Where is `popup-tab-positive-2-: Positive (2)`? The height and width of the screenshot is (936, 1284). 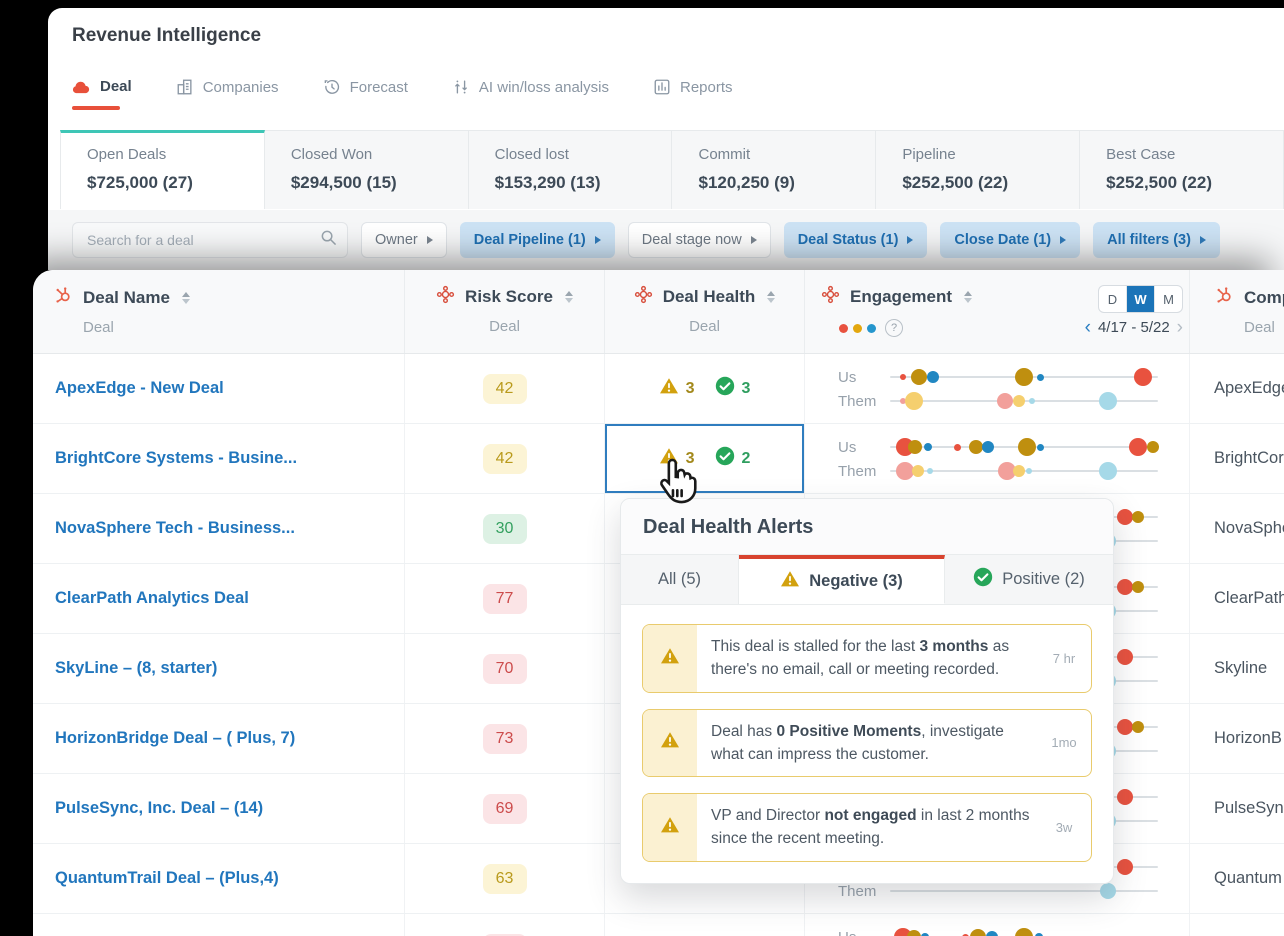
popup-tab-positive-2-: Positive (2) is located at coordinates (1029, 579).